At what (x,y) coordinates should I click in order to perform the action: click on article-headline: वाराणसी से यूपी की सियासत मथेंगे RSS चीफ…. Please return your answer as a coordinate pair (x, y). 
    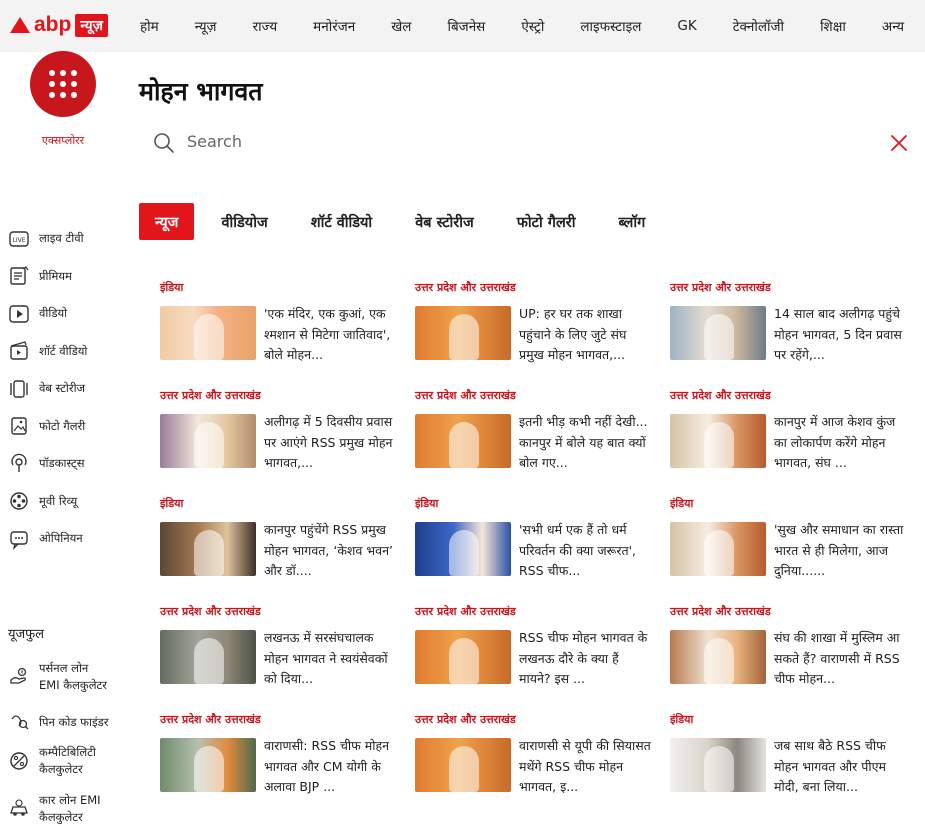
    Looking at the image, I should click on (586, 767).